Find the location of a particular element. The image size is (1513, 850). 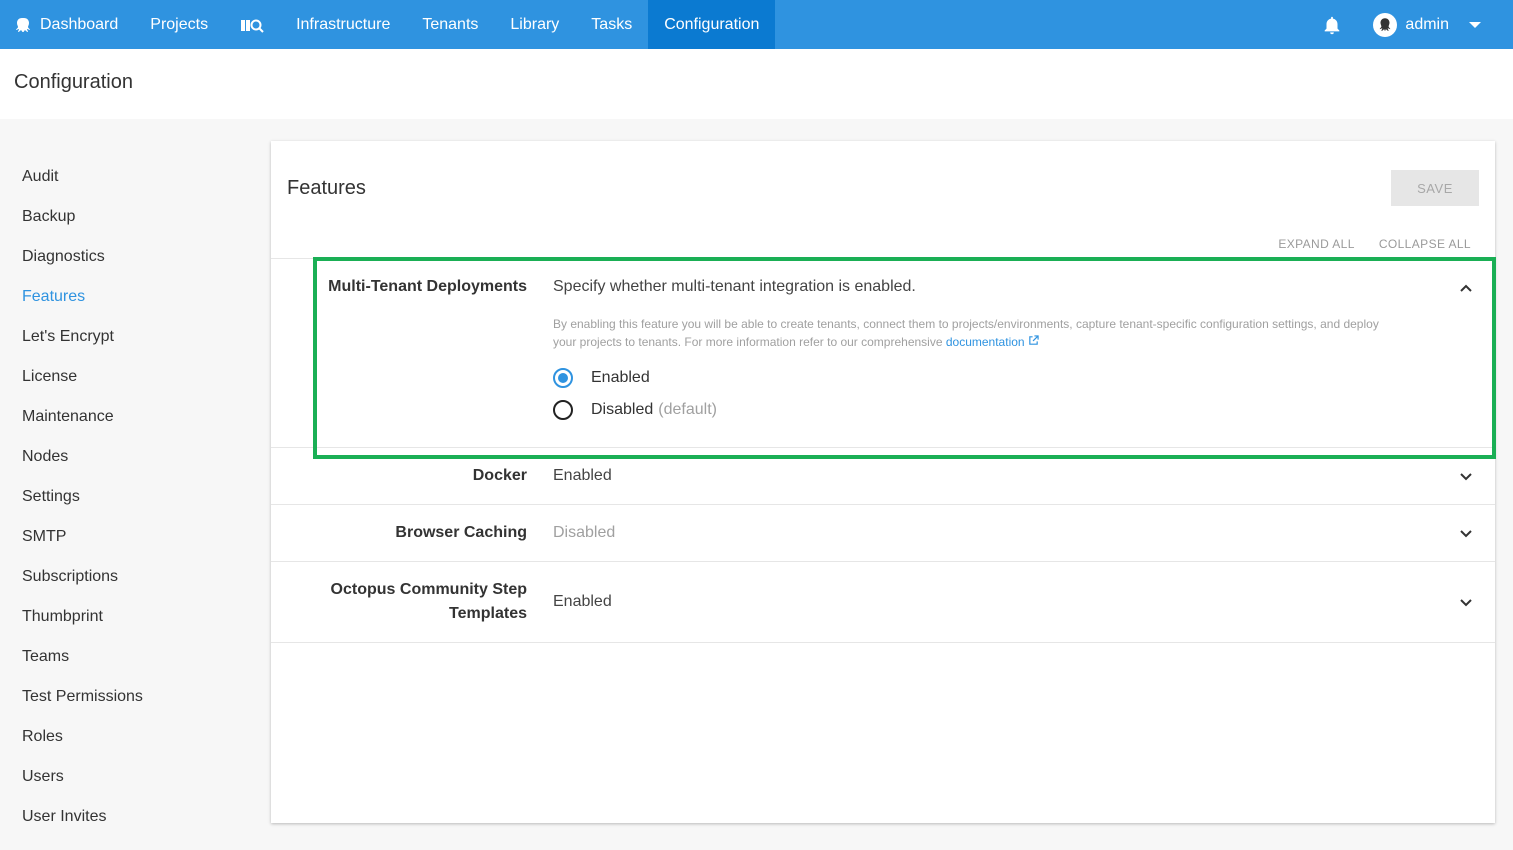

section-summary: Disabled is located at coordinates (584, 532).